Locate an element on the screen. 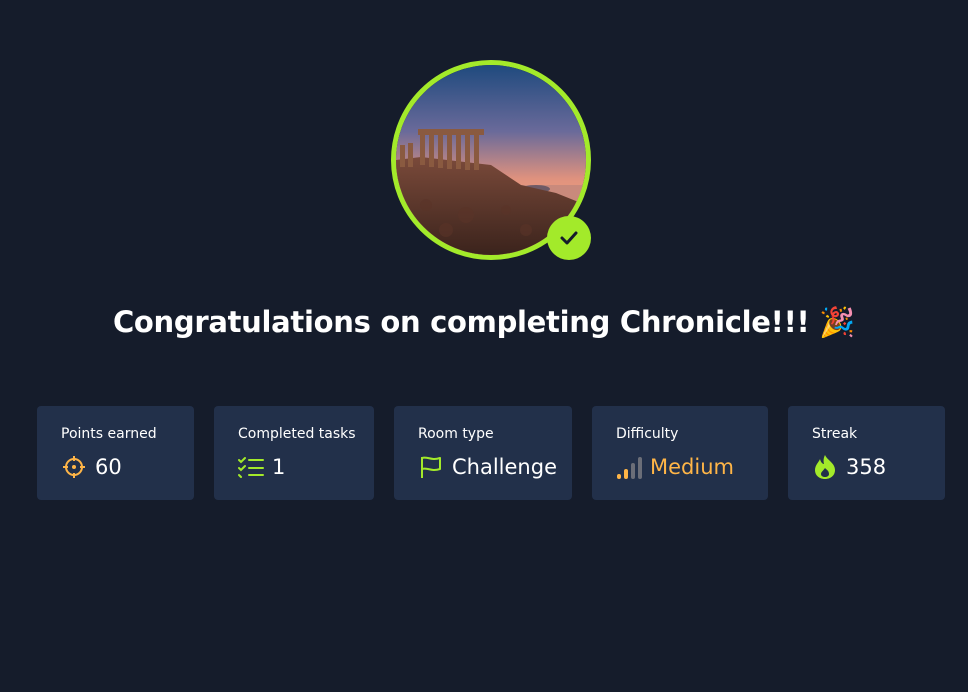 The image size is (968, 692). stat-value: 1 is located at coordinates (279, 467).